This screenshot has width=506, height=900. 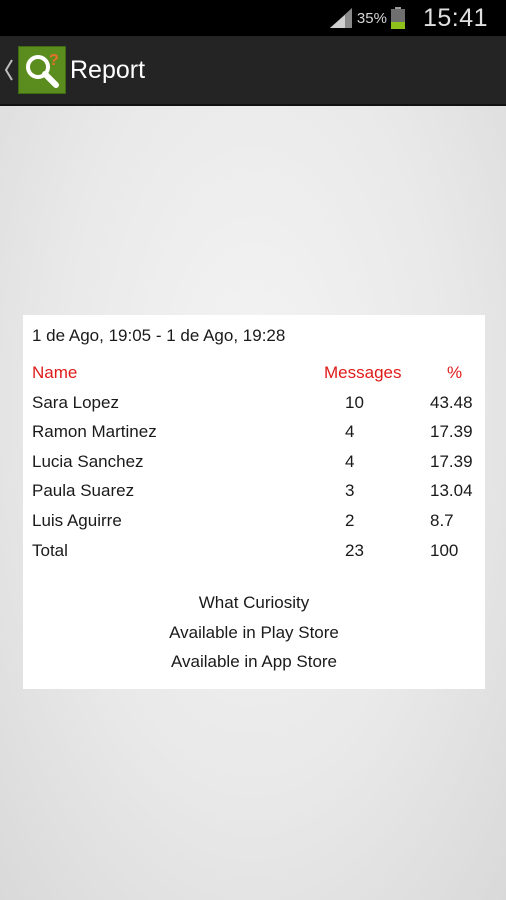 I want to click on table-header-row: Name Messages %, so click(x=257, y=378).